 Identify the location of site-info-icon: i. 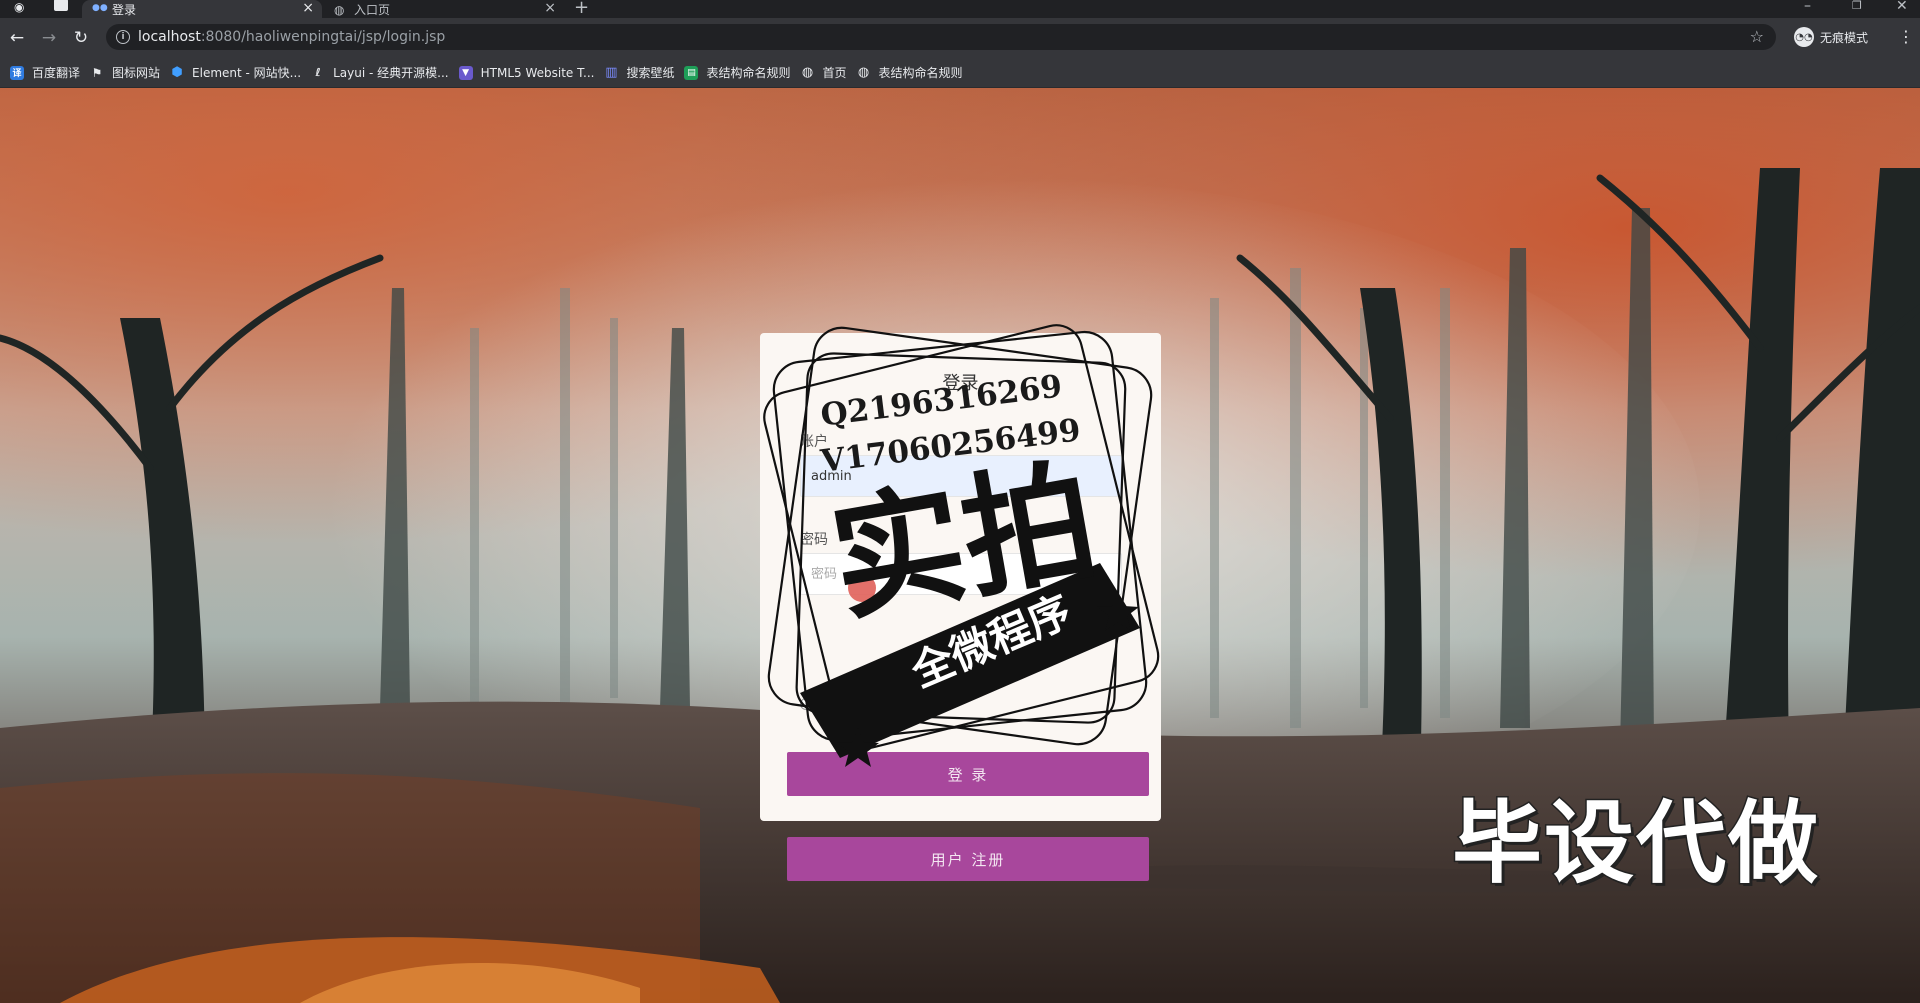
(123, 37).